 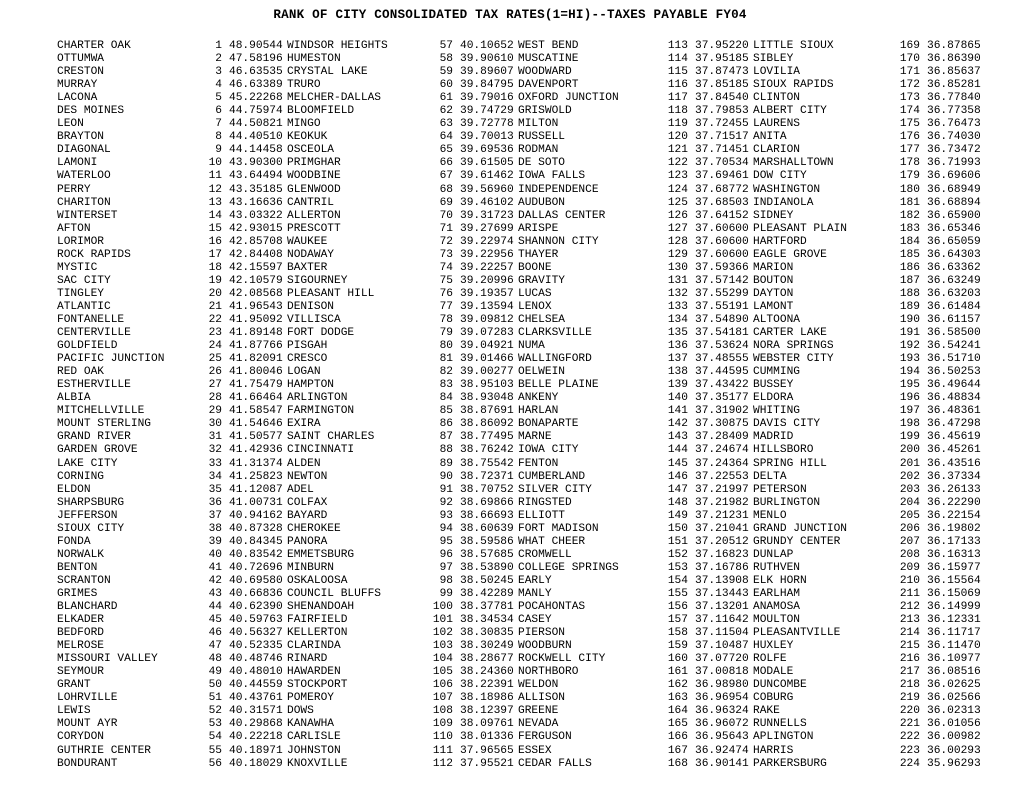 I want to click on rank-number: 139, so click(x=677, y=385).